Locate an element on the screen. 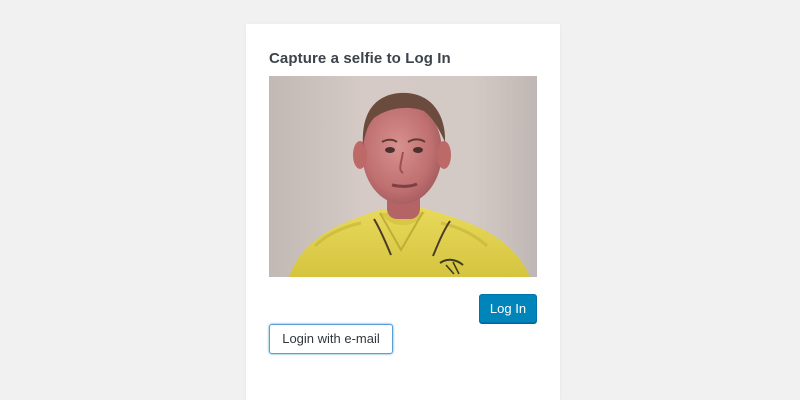  login-button: Log In is located at coordinates (508, 308).